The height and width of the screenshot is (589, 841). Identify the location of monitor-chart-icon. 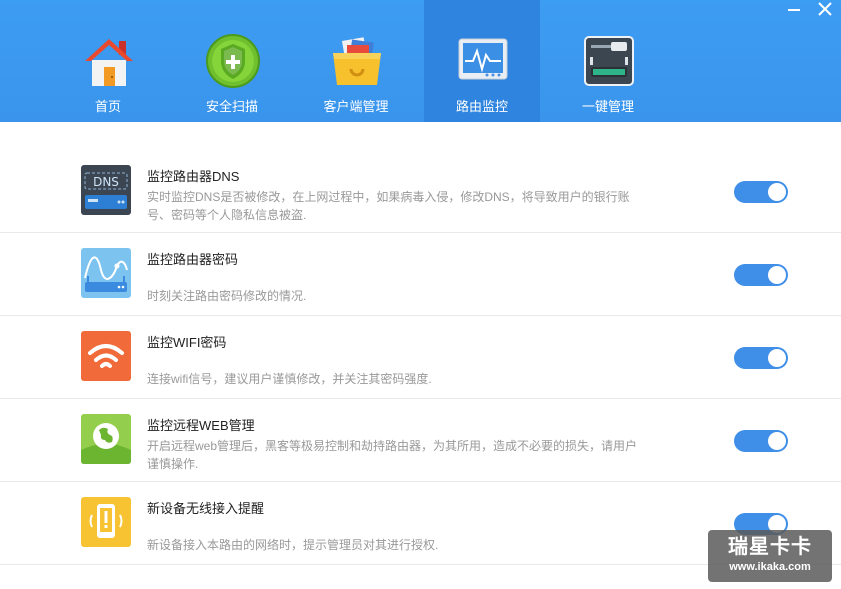
(483, 61).